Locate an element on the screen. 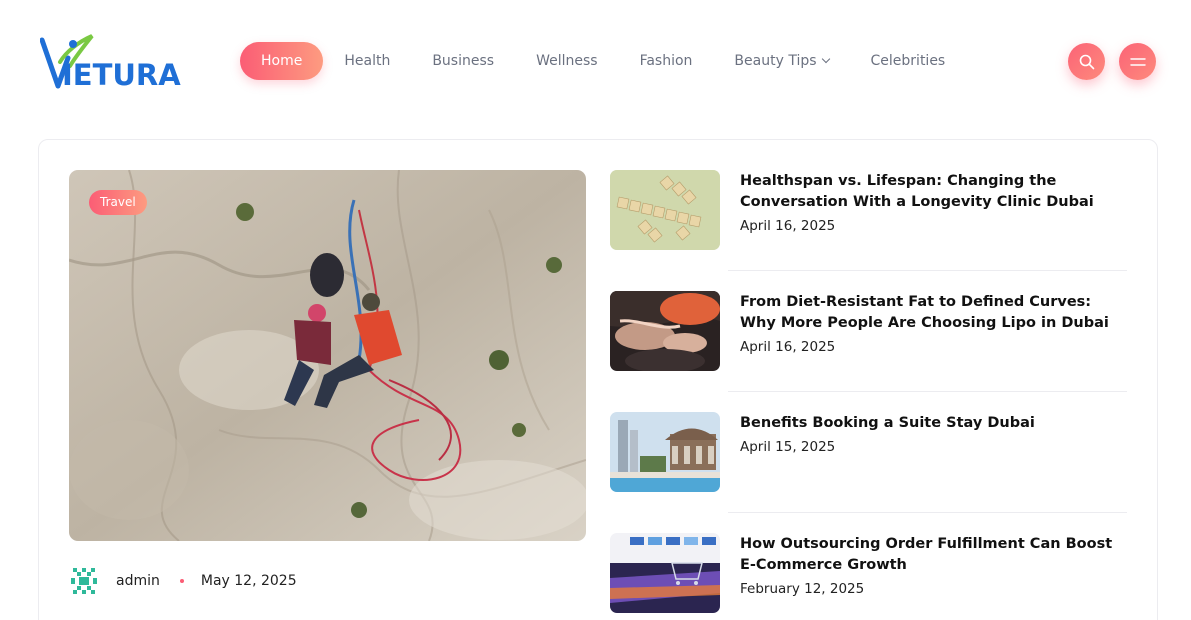 This screenshot has width=1191, height=620. post-date: April 15, 2025 is located at coordinates (788, 447).